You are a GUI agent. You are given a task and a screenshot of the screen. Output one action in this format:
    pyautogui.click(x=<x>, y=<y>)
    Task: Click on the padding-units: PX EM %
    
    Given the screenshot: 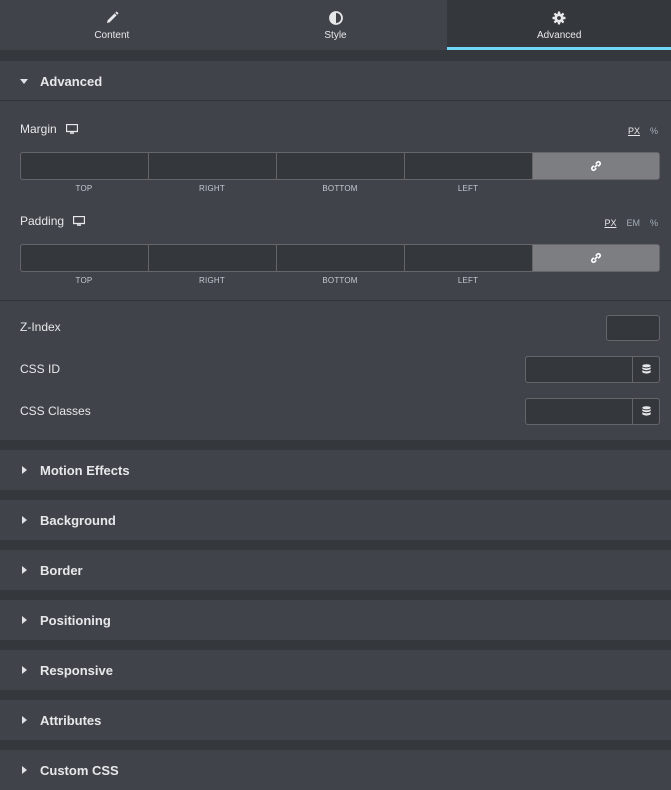 What is the action you would take?
    pyautogui.click(x=626, y=223)
    